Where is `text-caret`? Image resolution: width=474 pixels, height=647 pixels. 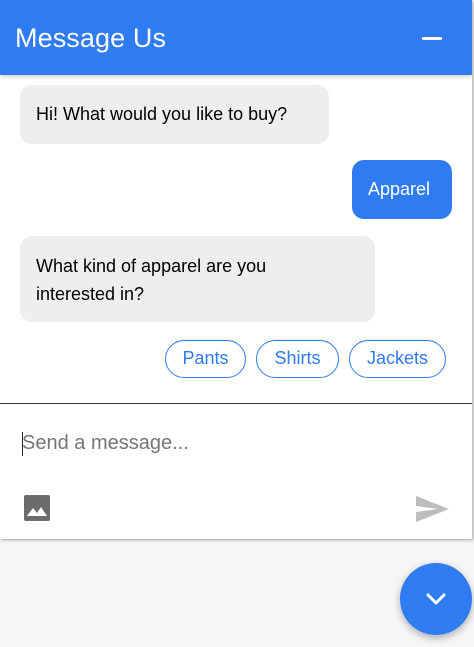 text-caret is located at coordinates (22, 444).